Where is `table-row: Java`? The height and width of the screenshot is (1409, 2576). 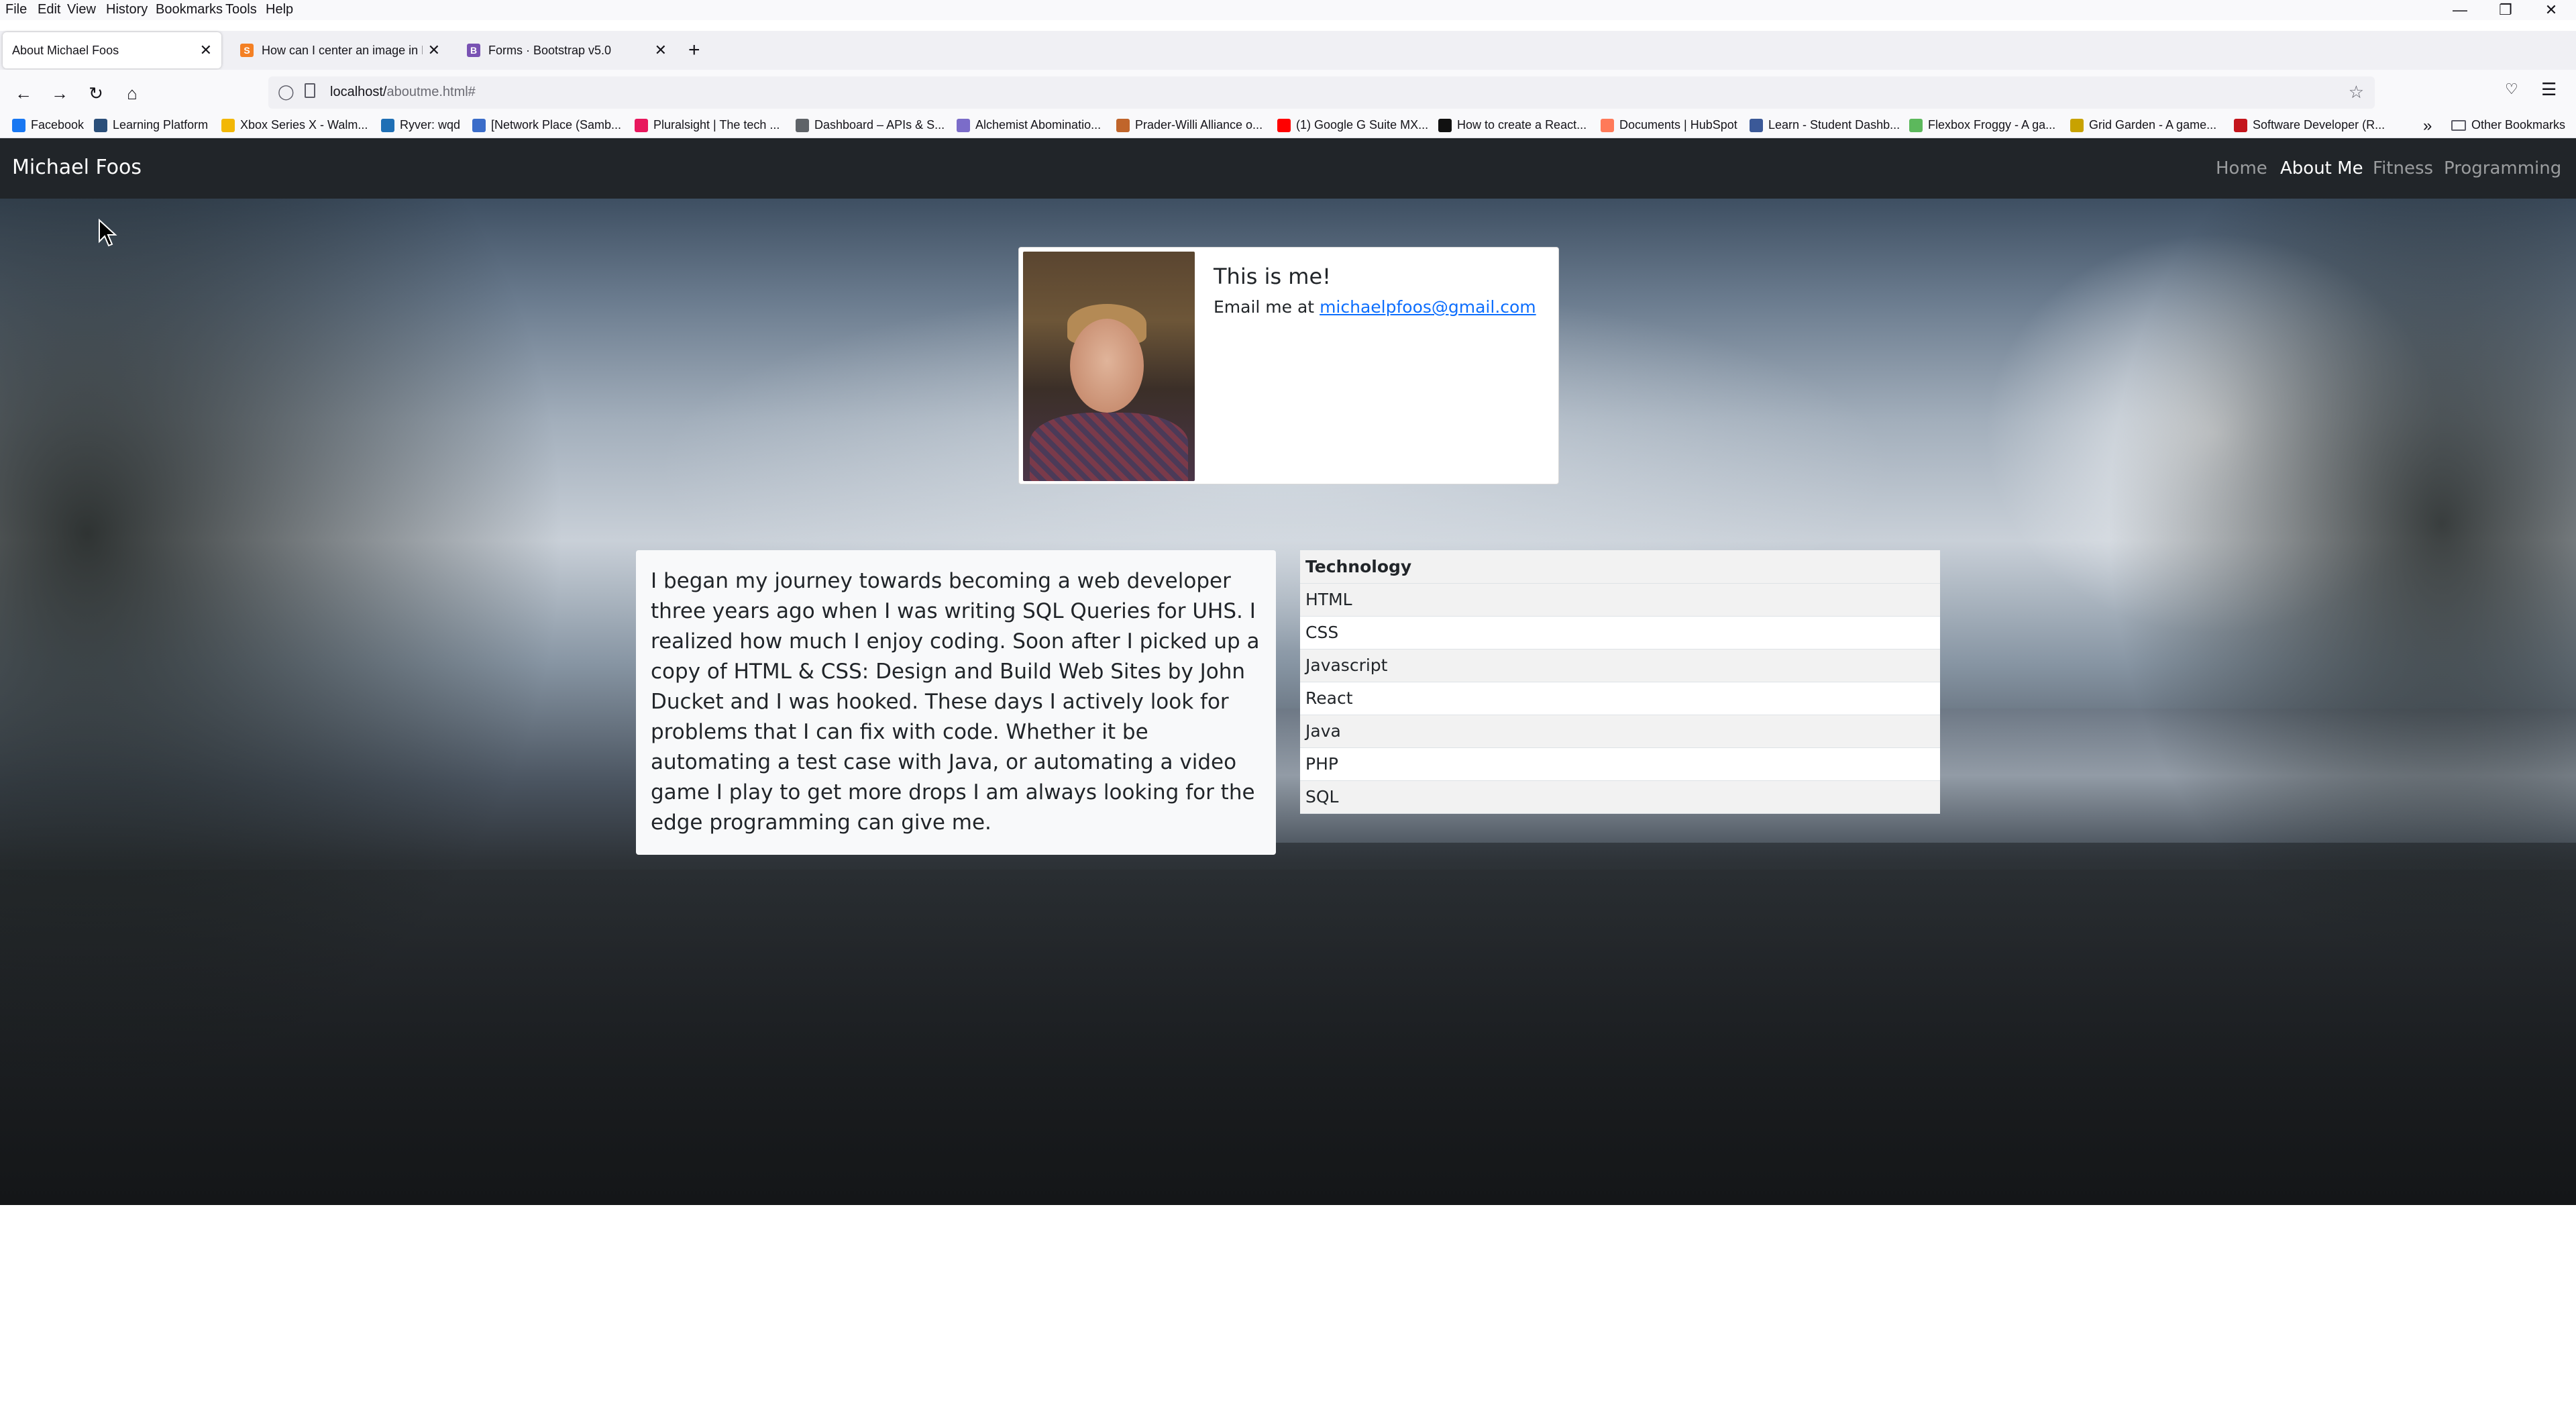 table-row: Java is located at coordinates (1620, 731).